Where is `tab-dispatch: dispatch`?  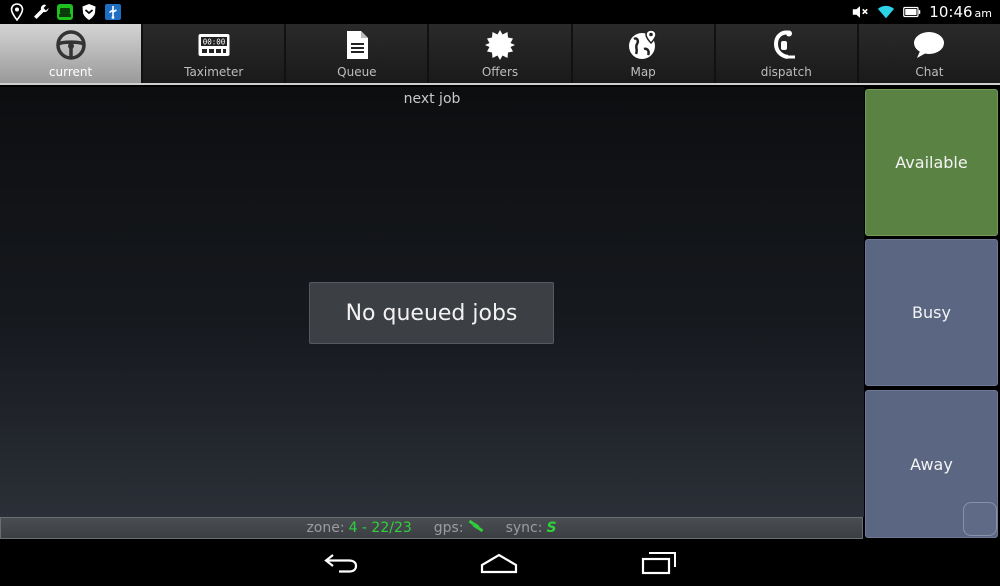
tab-dispatch: dispatch is located at coordinates (786, 53).